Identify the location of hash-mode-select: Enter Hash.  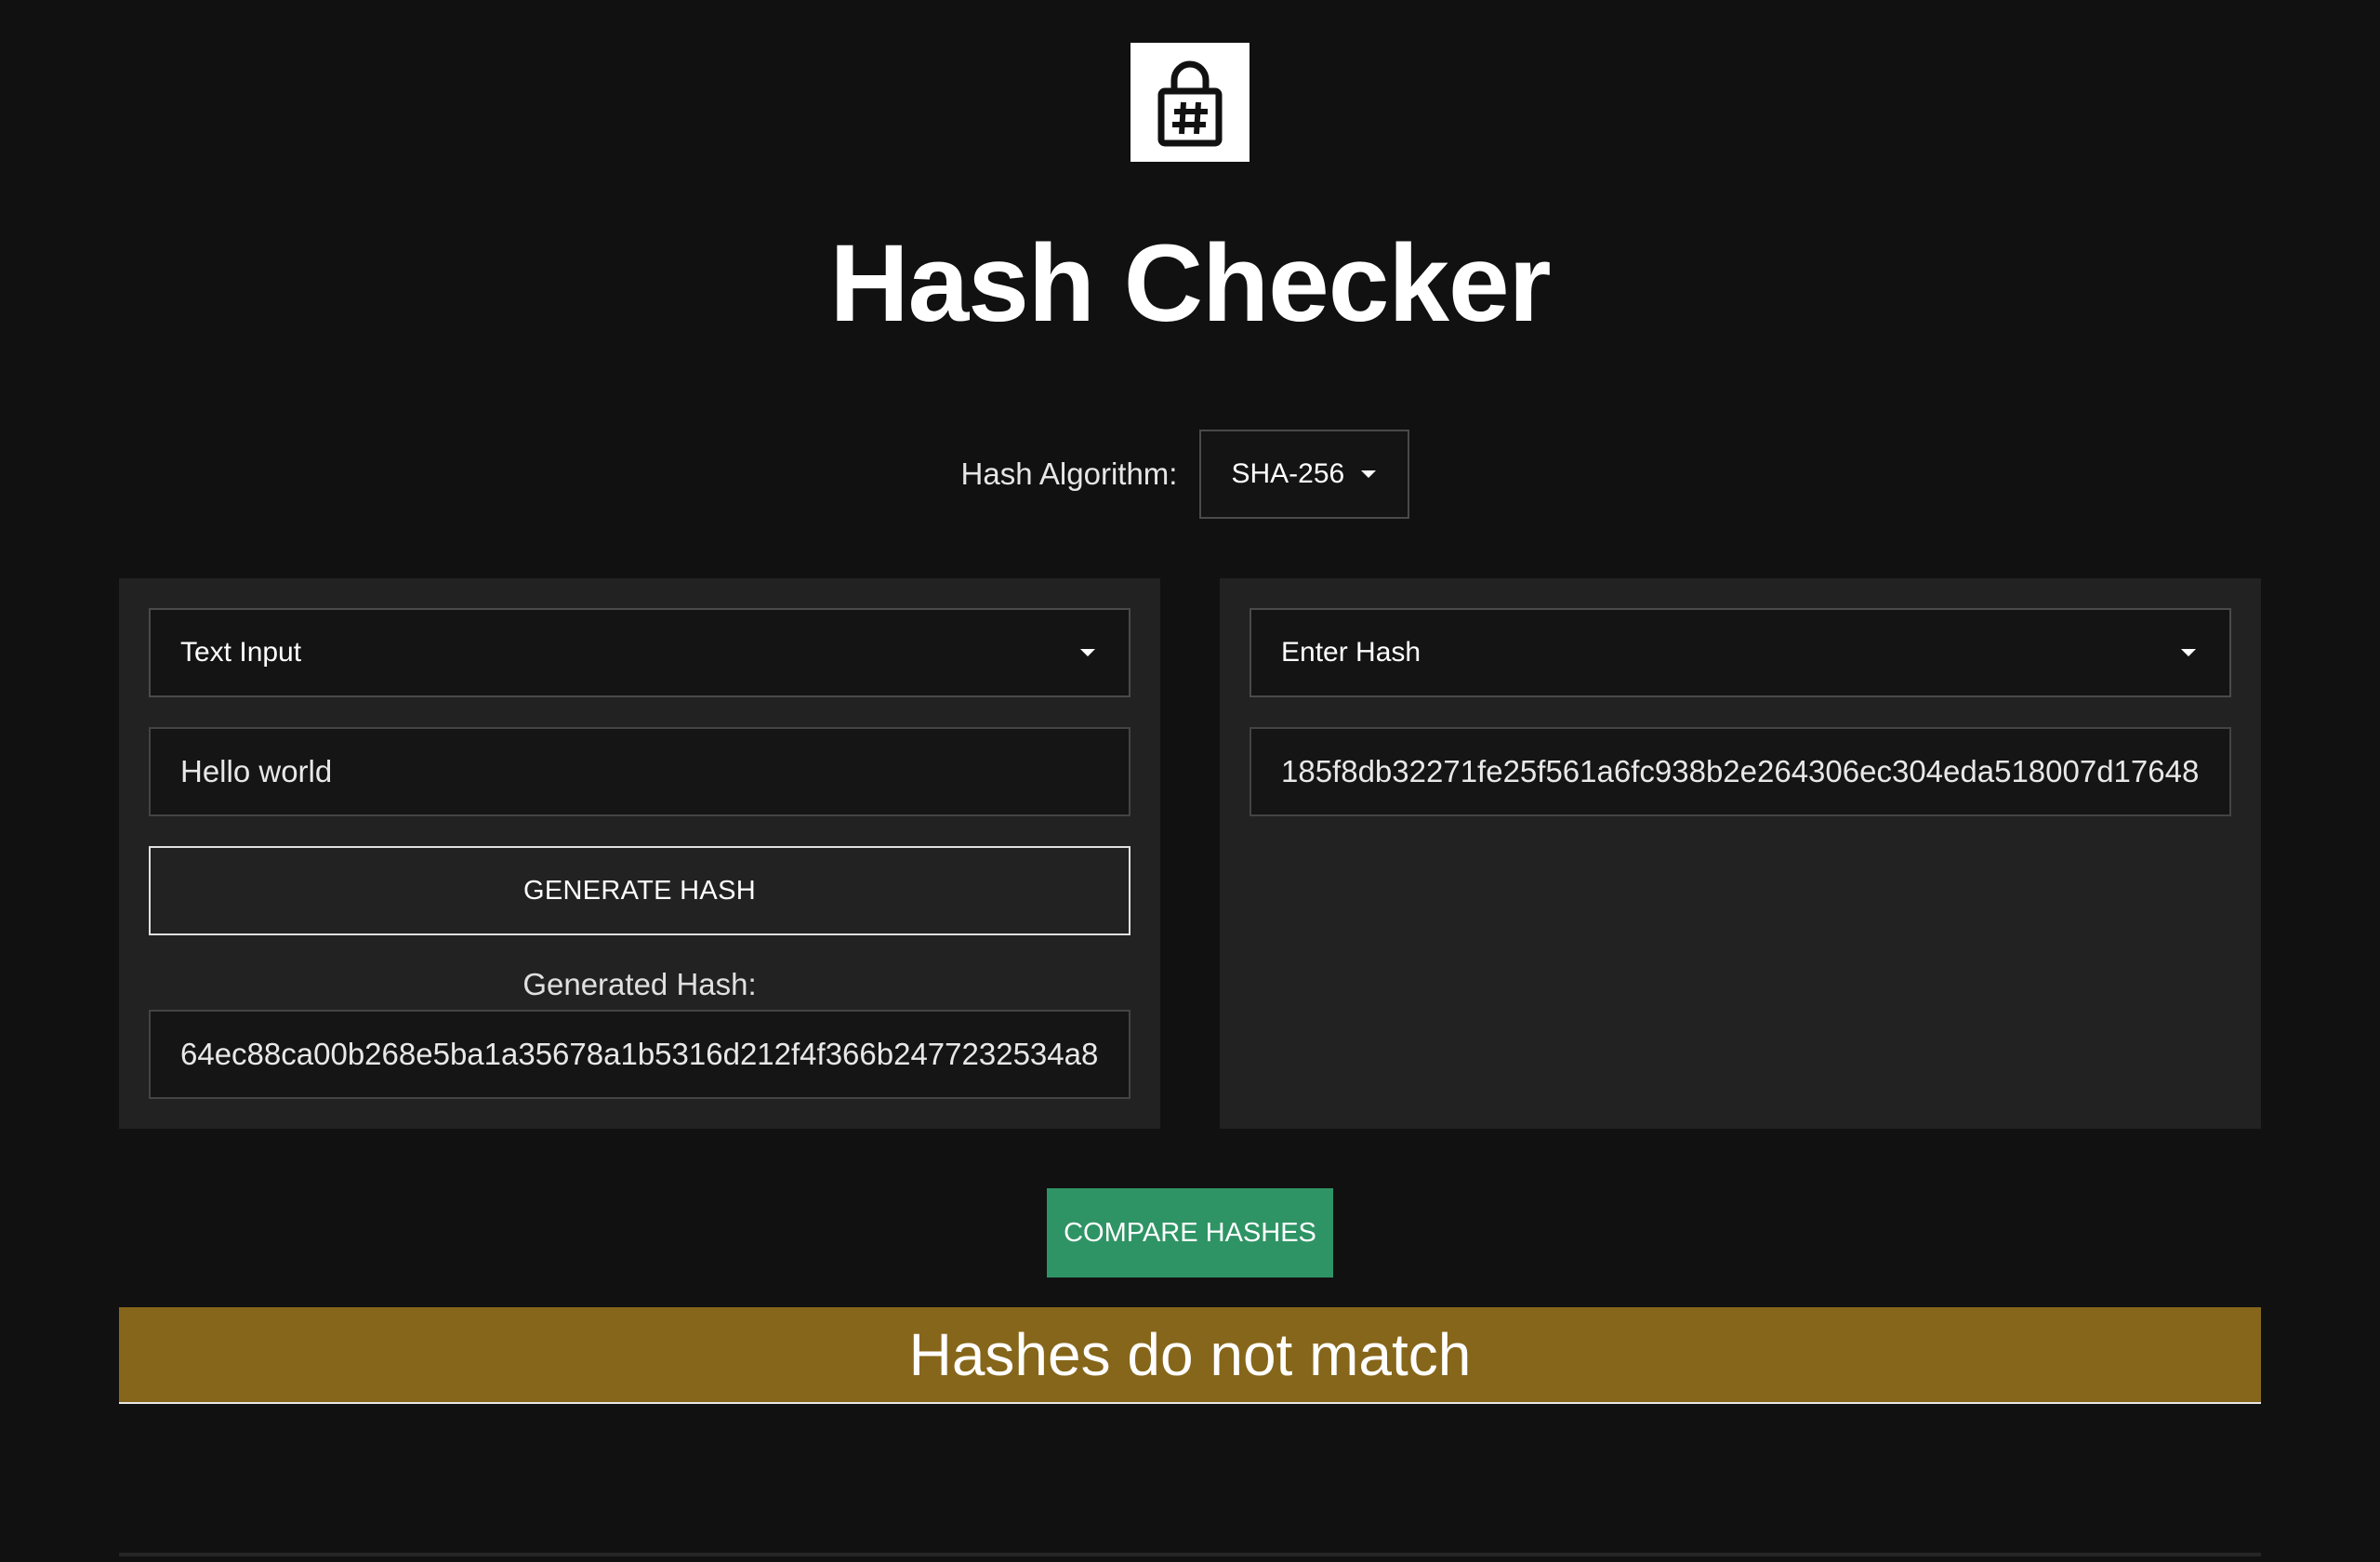
(1740, 652).